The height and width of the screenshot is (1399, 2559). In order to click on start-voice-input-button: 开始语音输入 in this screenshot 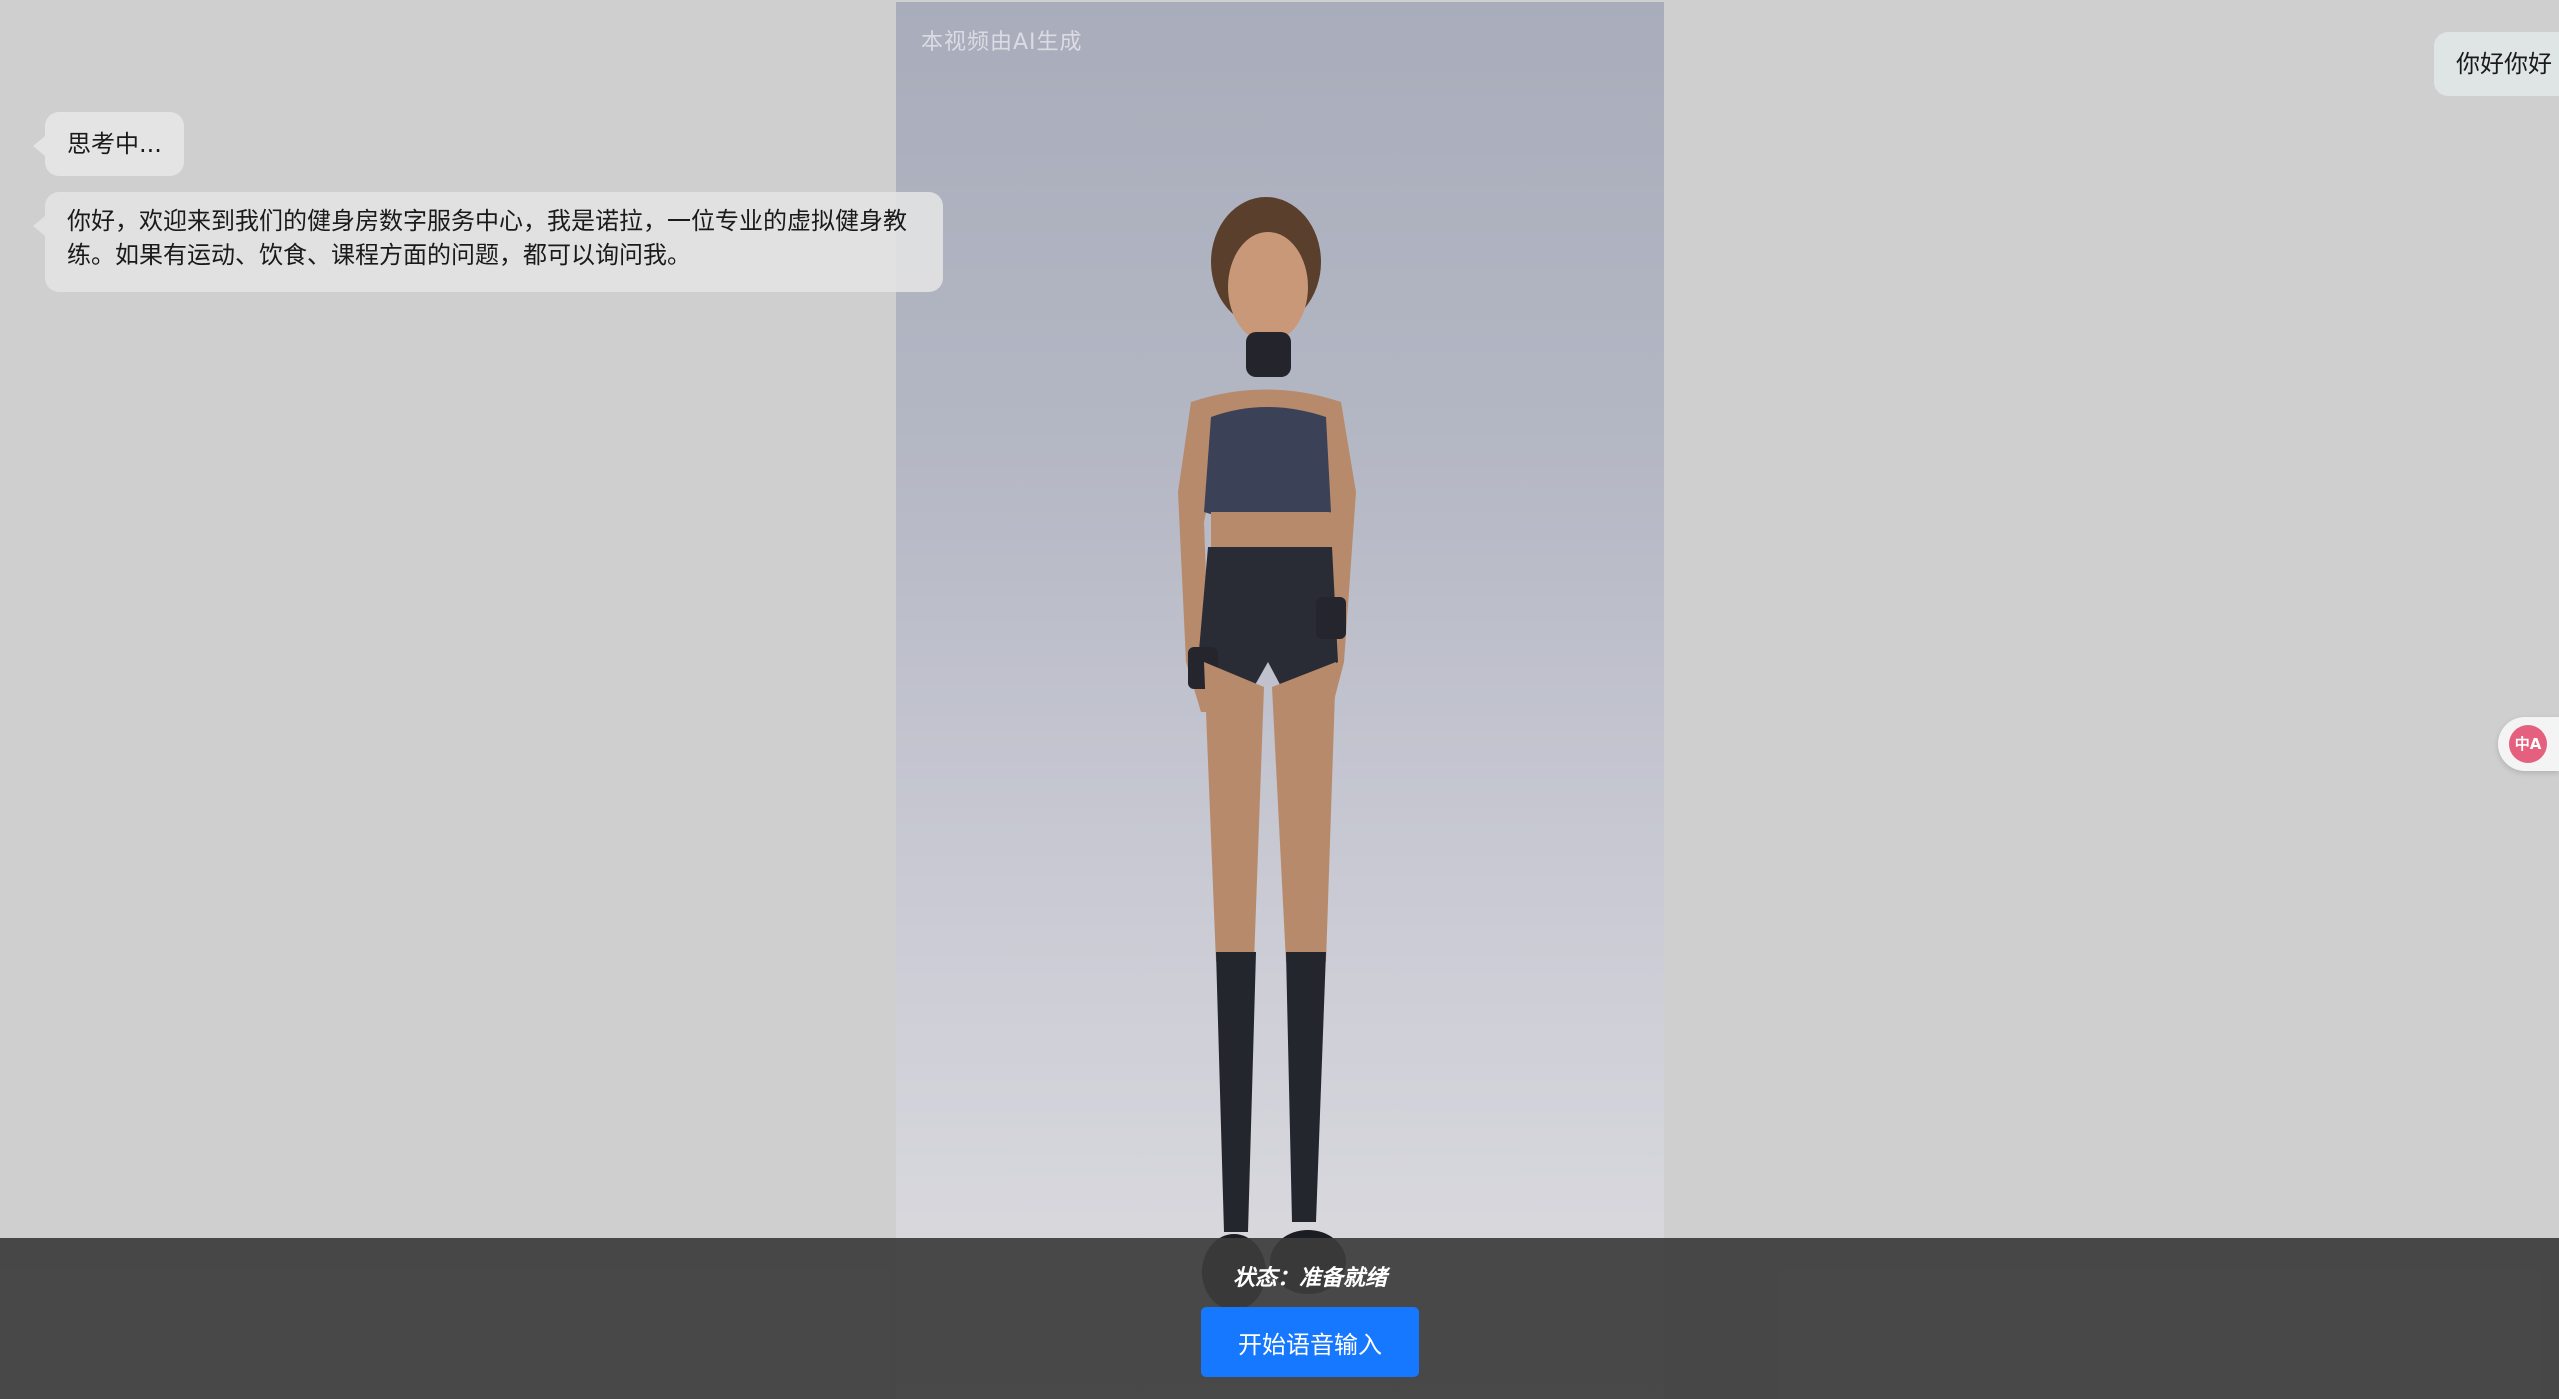, I will do `click(1310, 1342)`.